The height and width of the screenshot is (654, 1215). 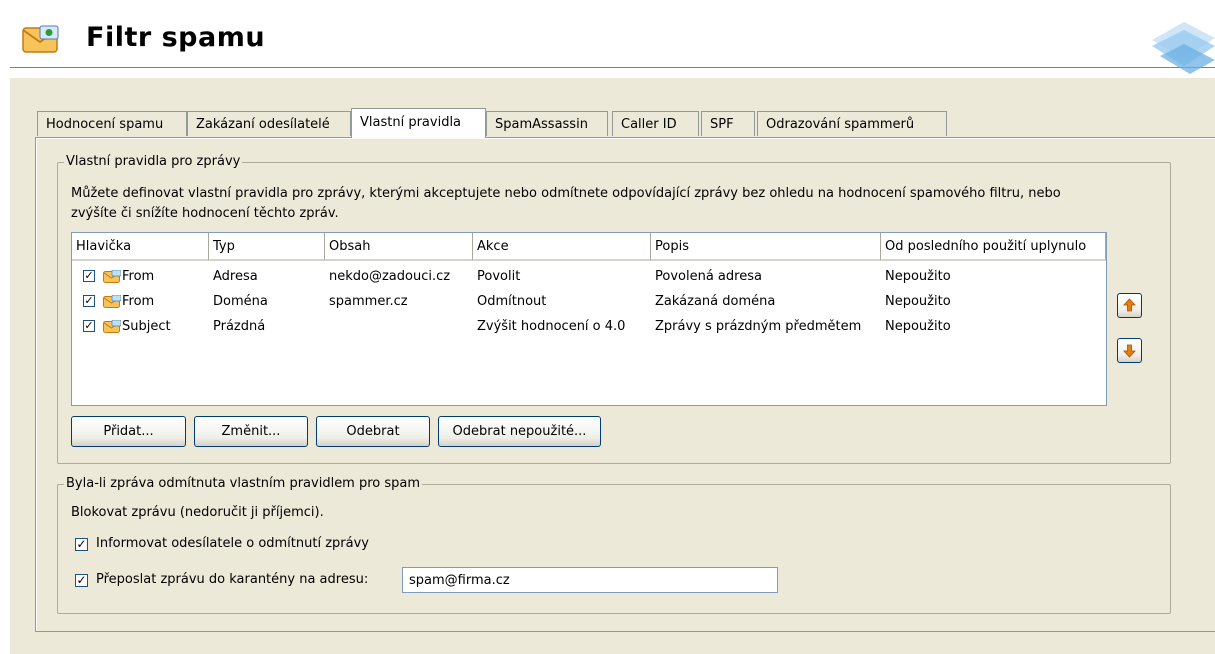 I want to click on notify-sender-checkbox: ✓, so click(x=81, y=544).